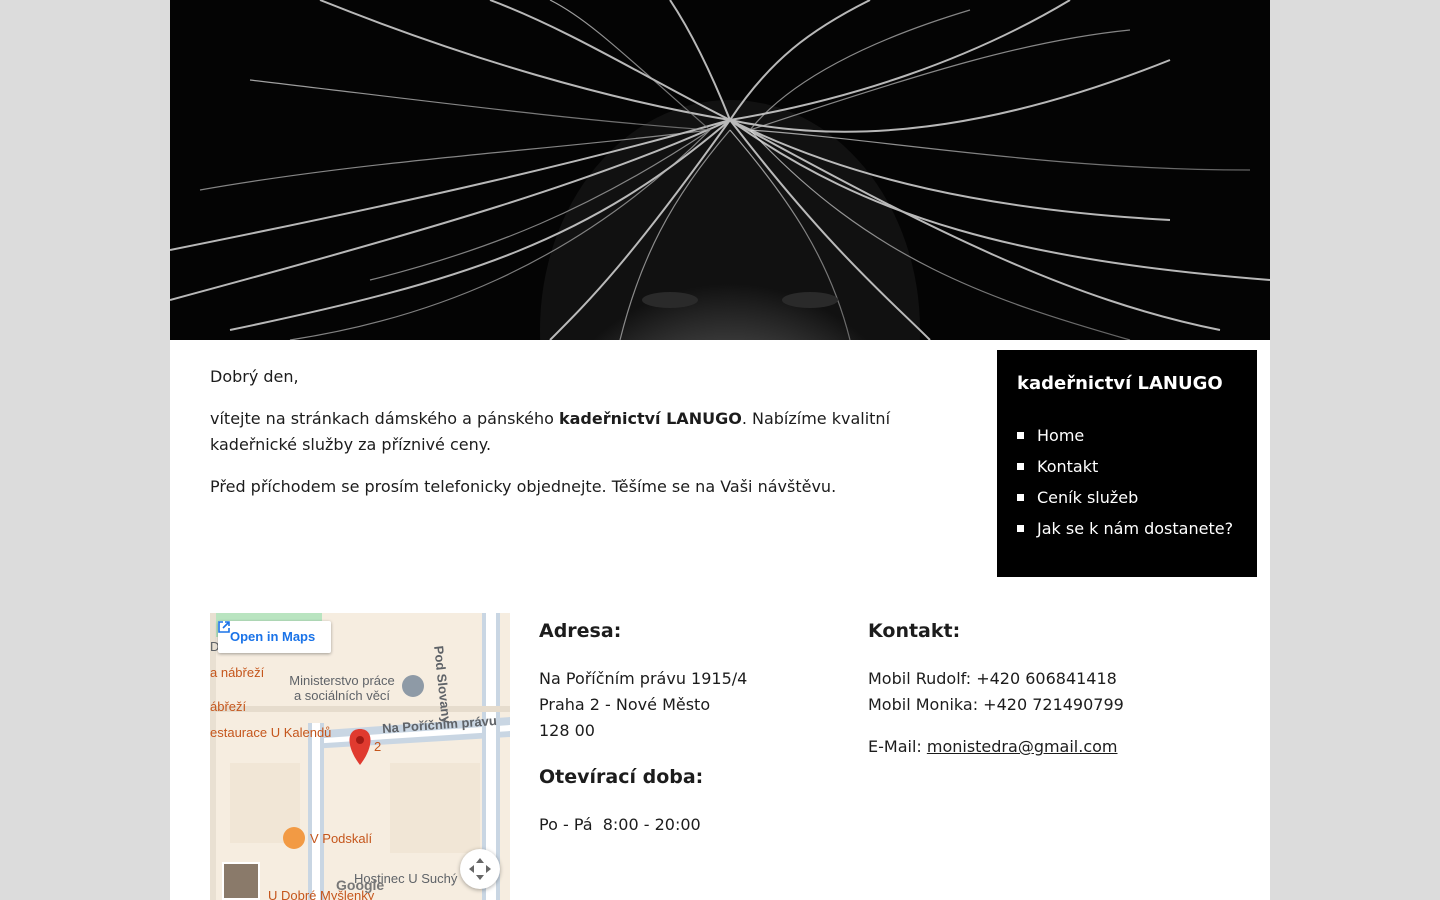 This screenshot has width=1440, height=900. Describe the element at coordinates (271, 732) in the screenshot. I see `map-label-restaurant: estaurace U Kalendů` at that location.